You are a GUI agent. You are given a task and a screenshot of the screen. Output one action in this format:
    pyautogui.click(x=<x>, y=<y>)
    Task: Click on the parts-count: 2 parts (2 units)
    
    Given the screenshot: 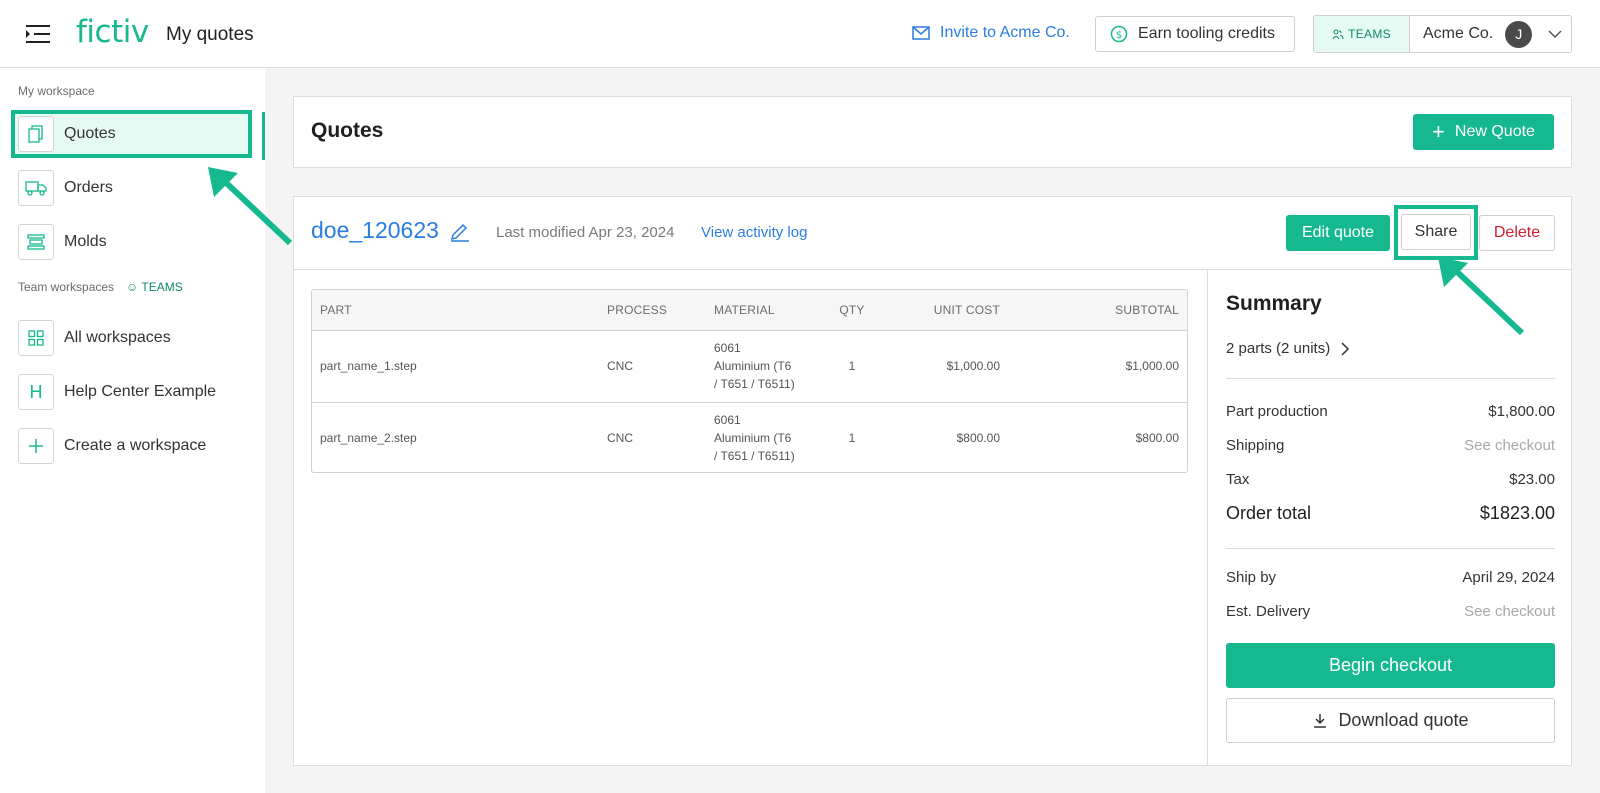 What is the action you would take?
    pyautogui.click(x=1278, y=348)
    